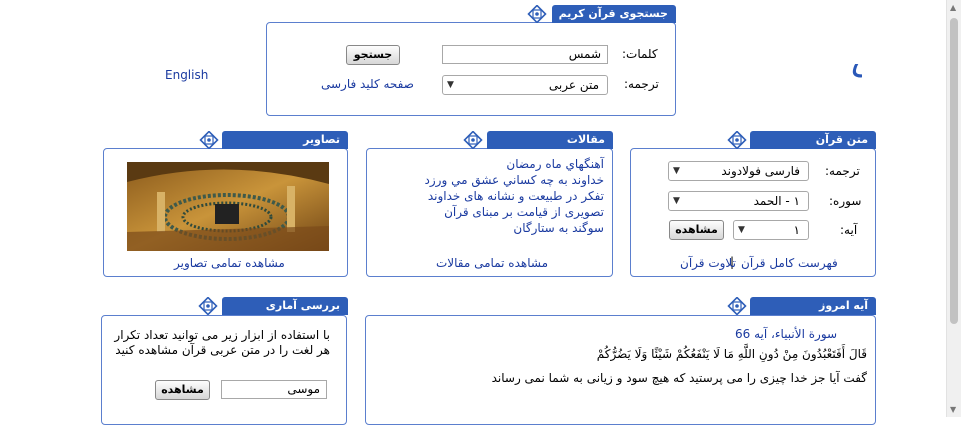 This screenshot has width=961, height=425. Describe the element at coordinates (776, 201) in the screenshot. I see `sura-value: ۱ - الحمد` at that location.